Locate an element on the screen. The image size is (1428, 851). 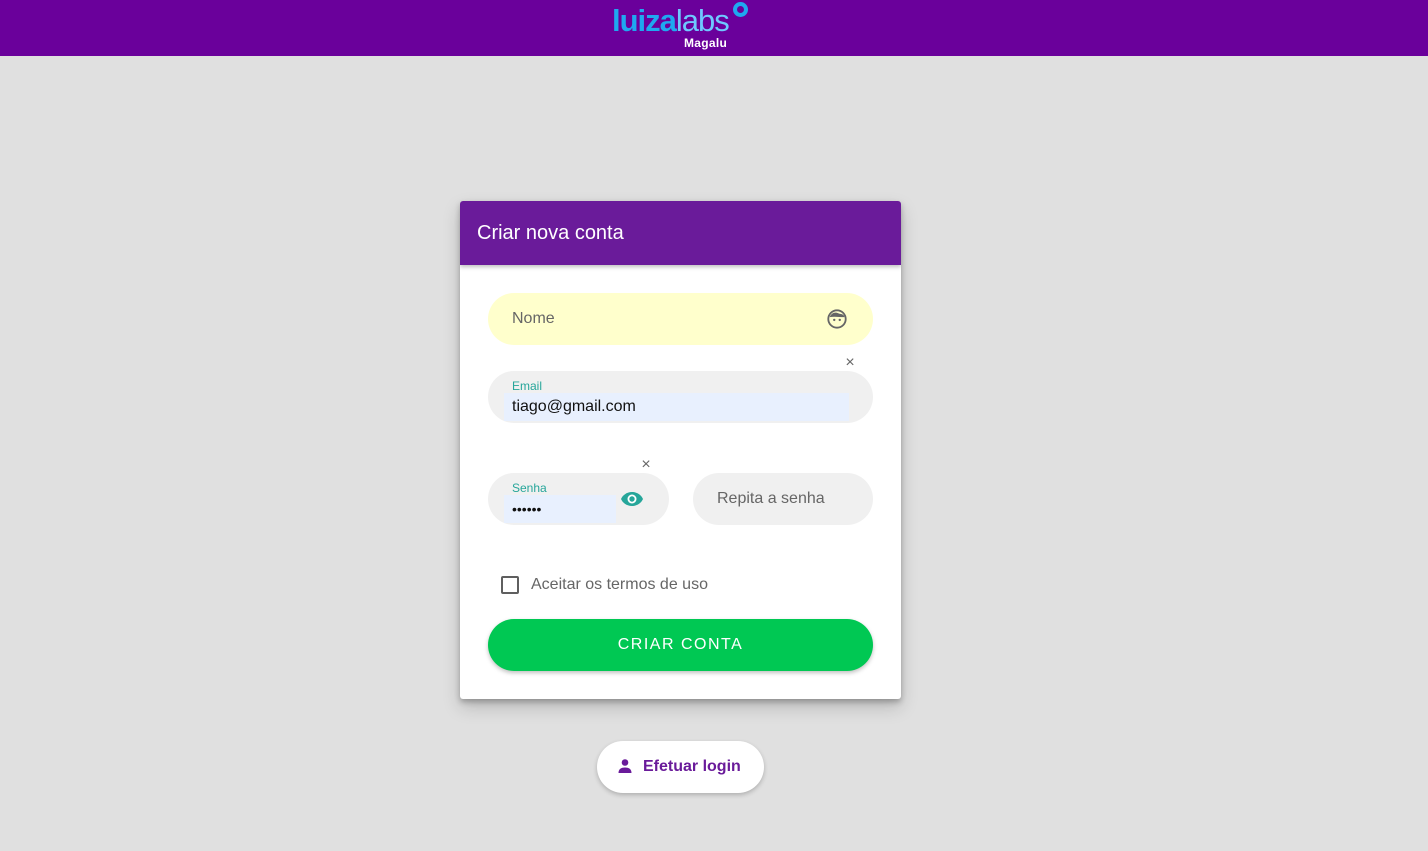
clear-password-icon: × is located at coordinates (646, 465).